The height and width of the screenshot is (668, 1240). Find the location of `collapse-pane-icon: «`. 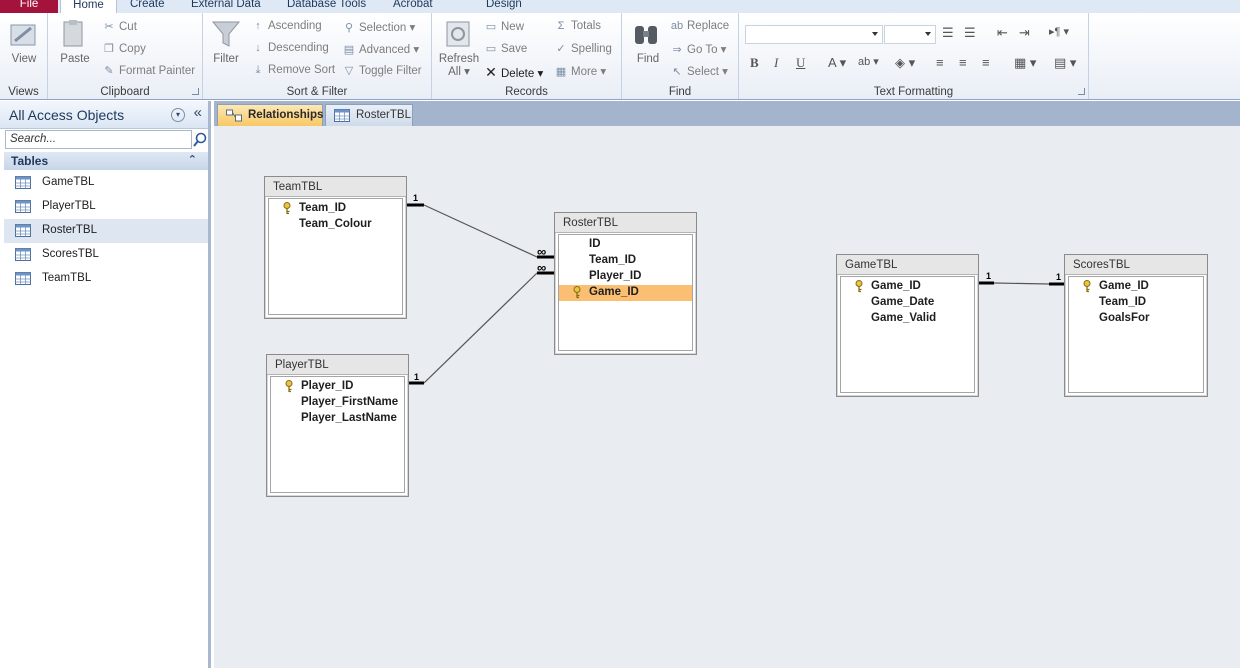

collapse-pane-icon: « is located at coordinates (198, 112).